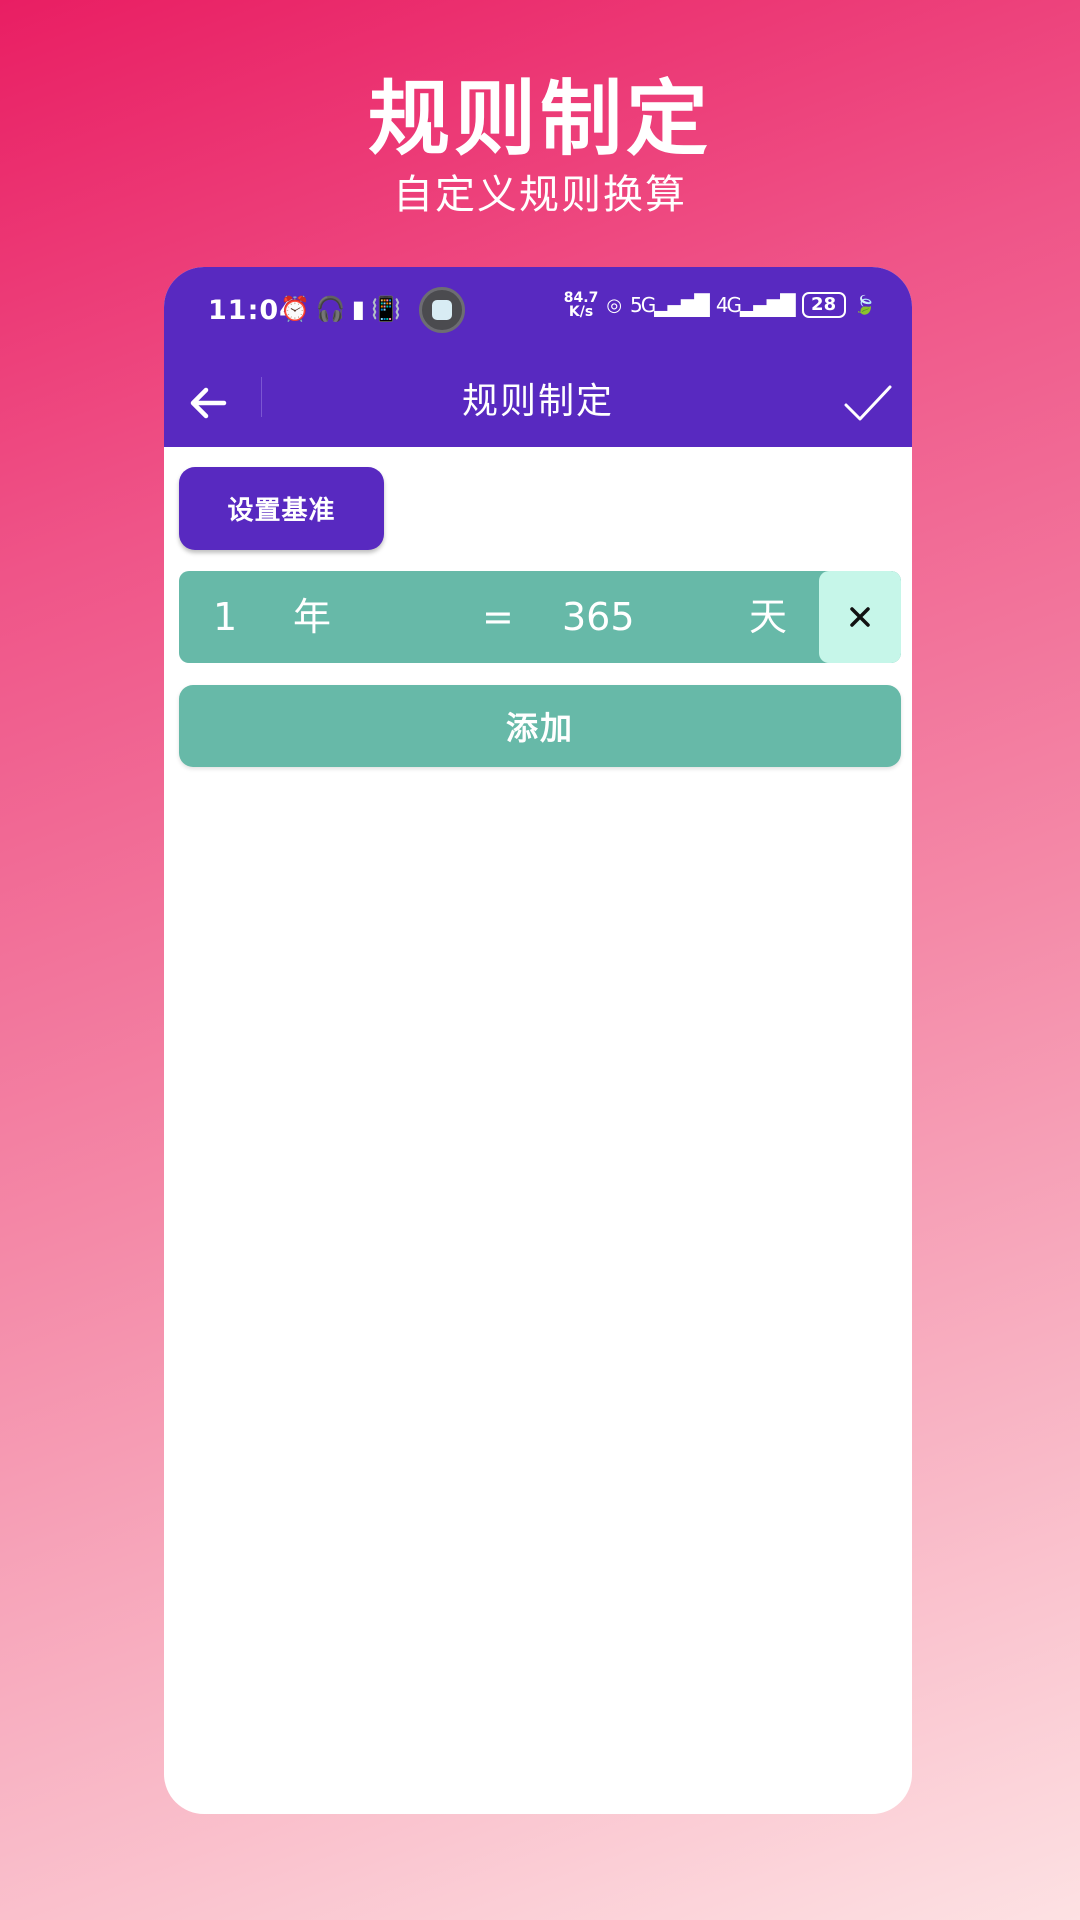 The height and width of the screenshot is (1920, 1080). I want to click on status-right-icons: 84.7 K/s ◎ 5G▂▄▆█ 4G▂▄▆█ 28 🍃, so click(720, 305).